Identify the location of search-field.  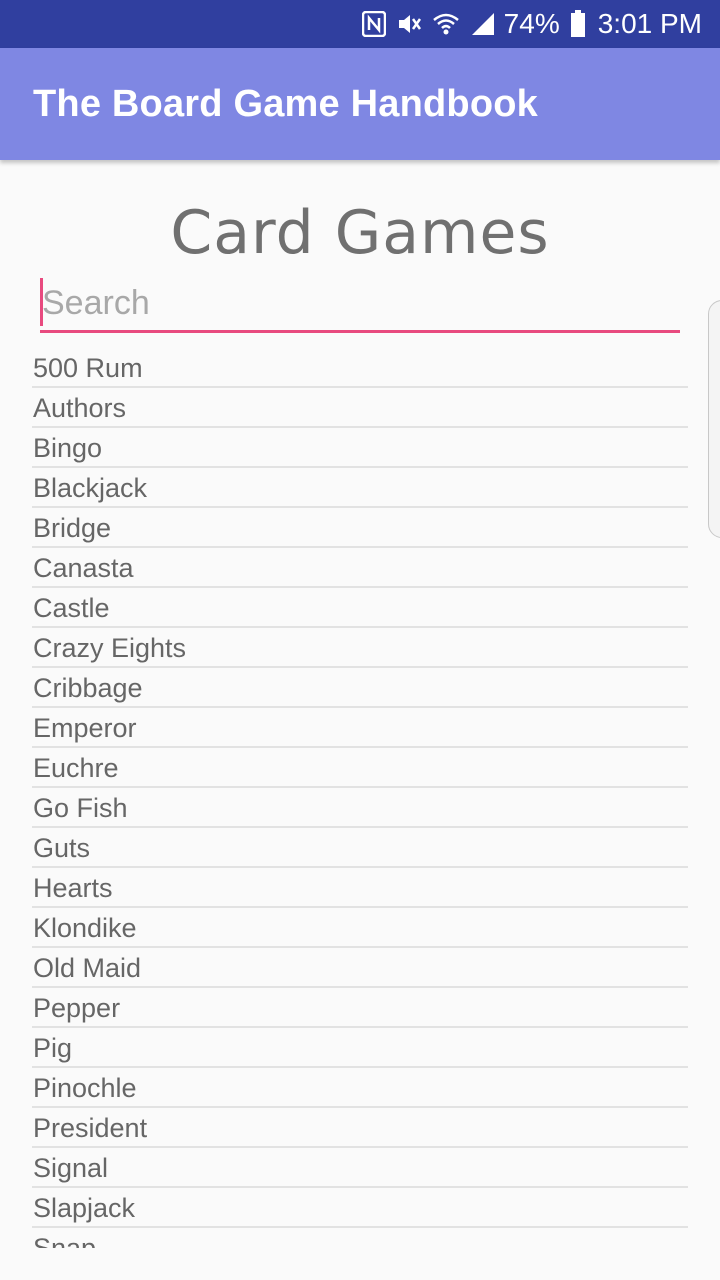
(360, 306).